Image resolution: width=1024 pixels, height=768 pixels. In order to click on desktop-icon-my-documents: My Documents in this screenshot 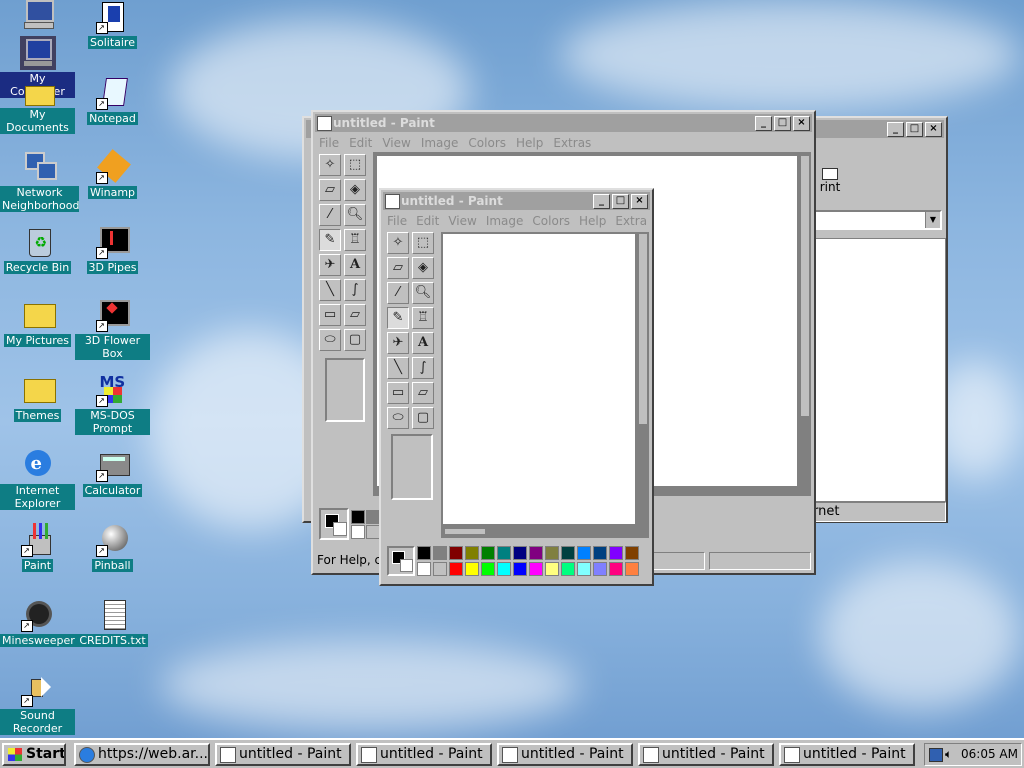, I will do `click(37, 107)`.